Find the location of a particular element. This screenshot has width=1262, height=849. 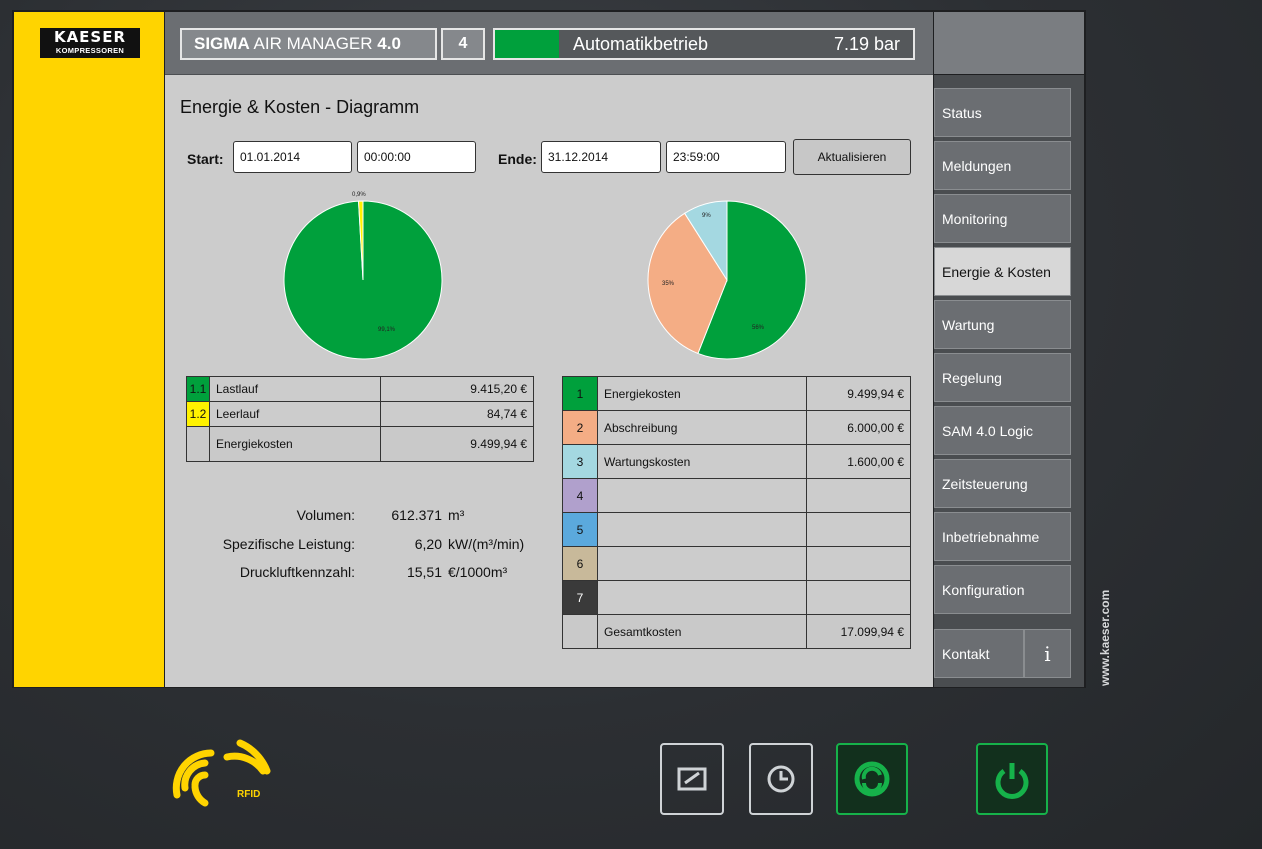

nav-monitoring: Monitoring is located at coordinates (1002, 218).